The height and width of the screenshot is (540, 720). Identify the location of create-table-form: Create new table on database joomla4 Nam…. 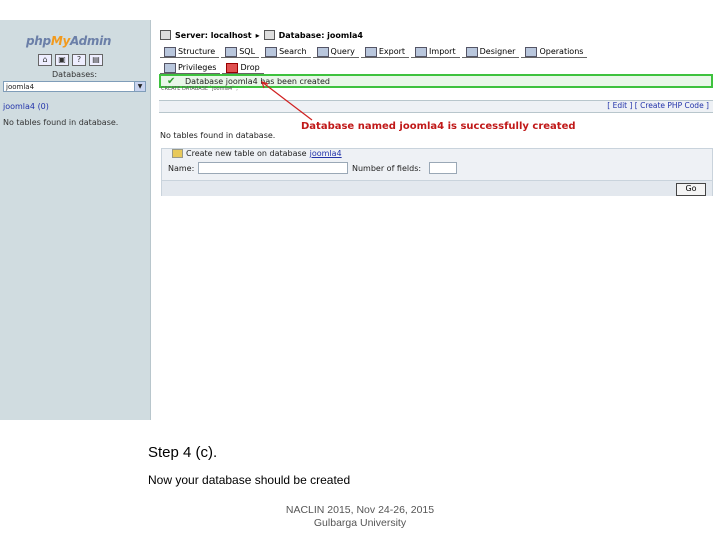
(437, 172).